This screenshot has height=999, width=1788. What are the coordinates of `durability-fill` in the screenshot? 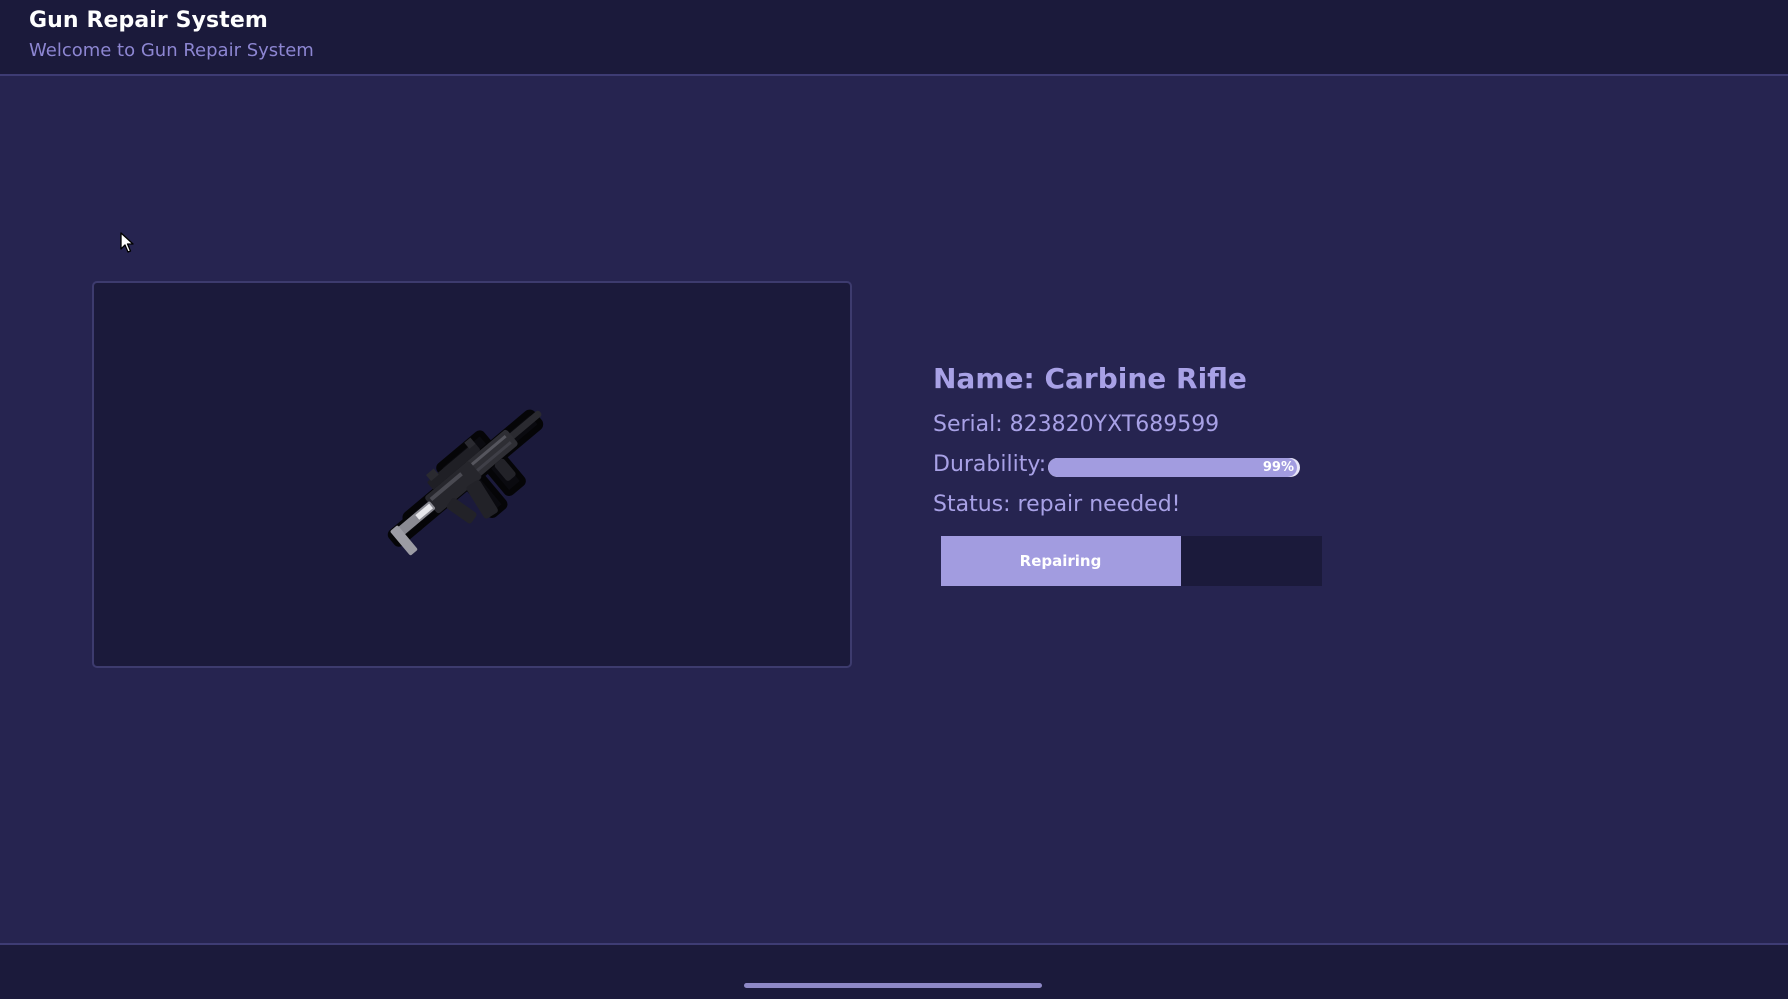 It's located at (1173, 467).